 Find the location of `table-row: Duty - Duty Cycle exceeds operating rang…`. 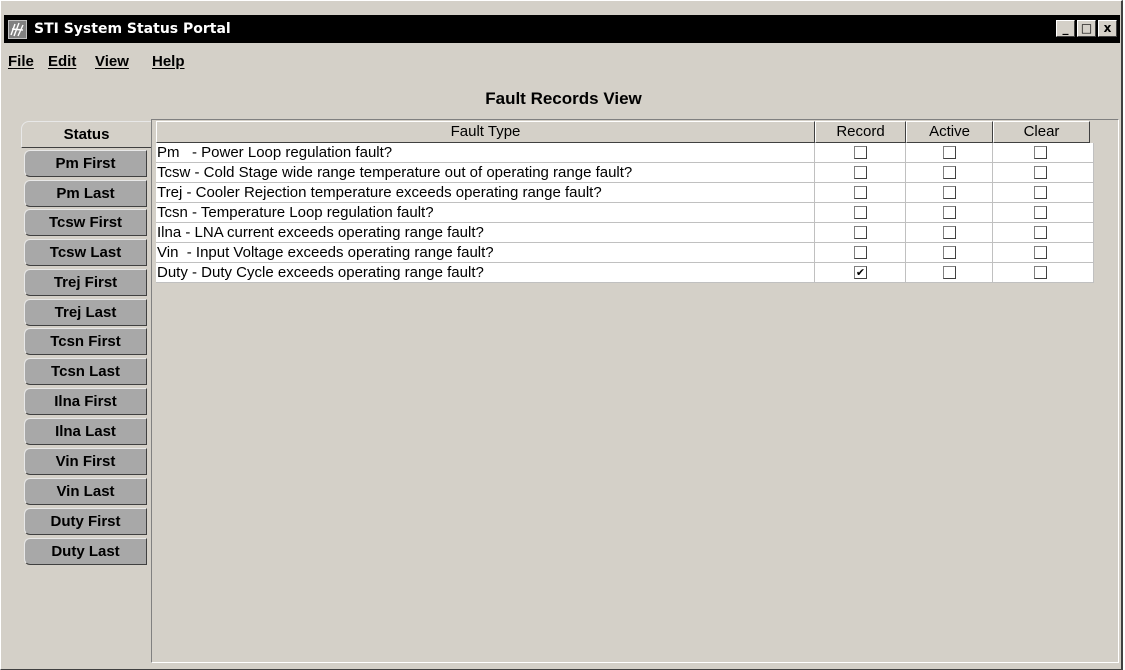

table-row: Duty - Duty Cycle exceeds operating rang… is located at coordinates (625, 273).